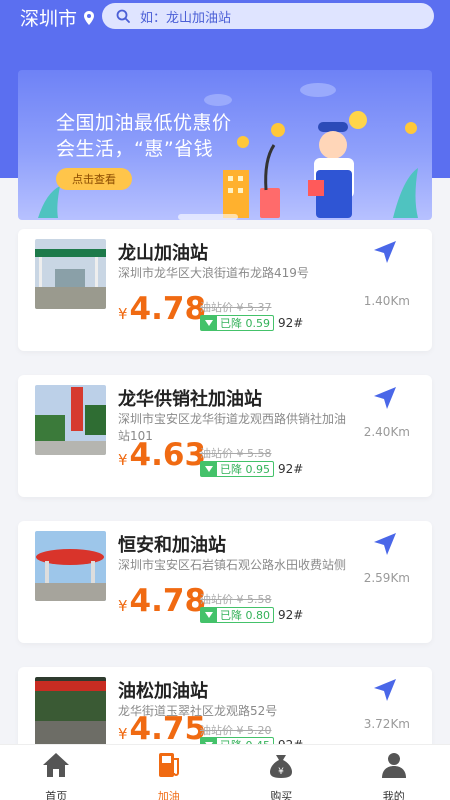 This screenshot has height=800, width=450. Describe the element at coordinates (281, 795) in the screenshot. I see `tab-label: 购买` at that location.